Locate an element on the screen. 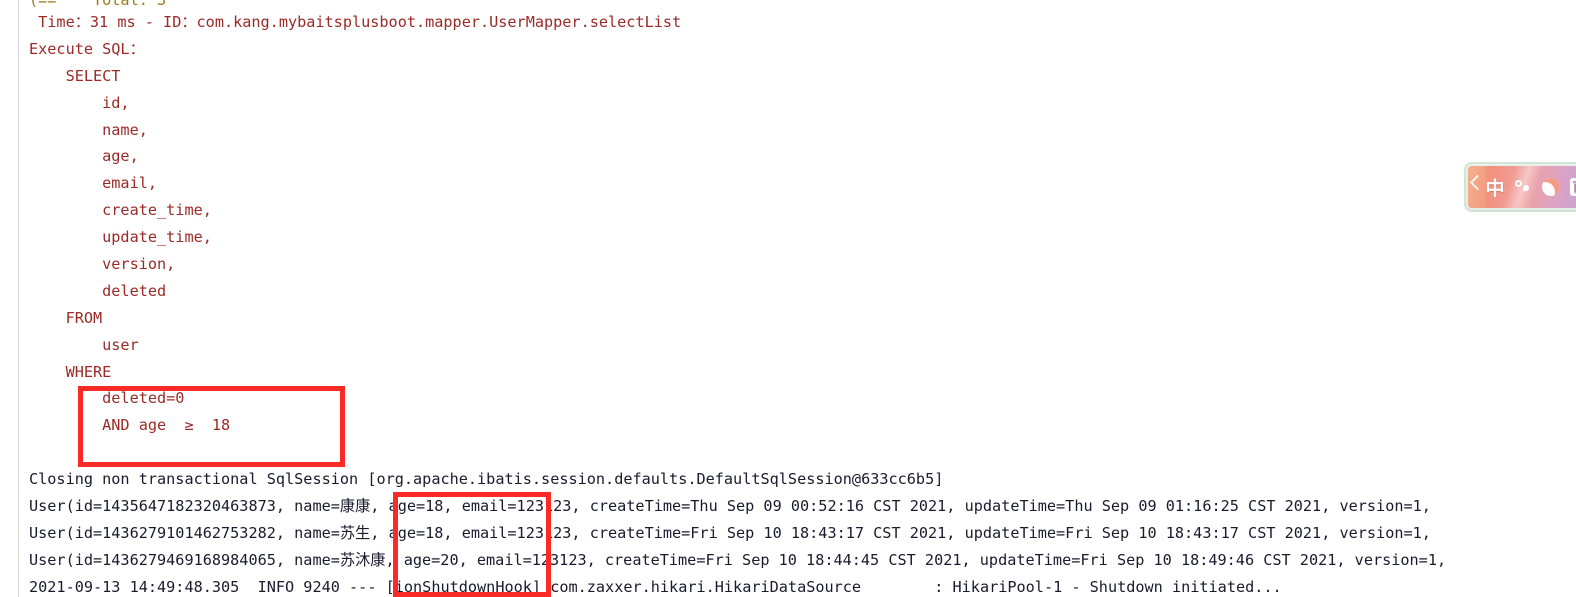 This screenshot has height=597, width=1576. ime-punctuation-icon is located at coordinates (1523, 187).